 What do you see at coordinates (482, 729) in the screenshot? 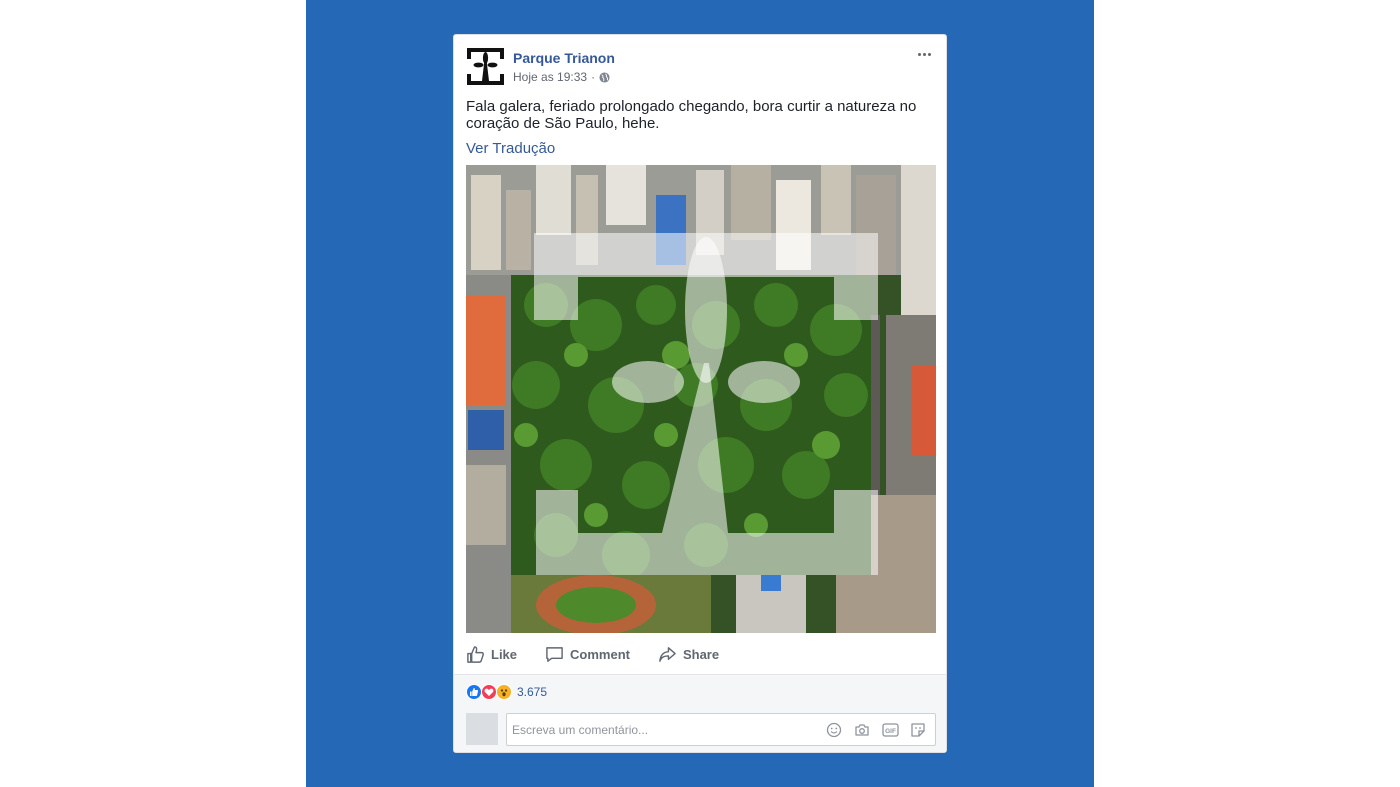
I see `user-avatar` at bounding box center [482, 729].